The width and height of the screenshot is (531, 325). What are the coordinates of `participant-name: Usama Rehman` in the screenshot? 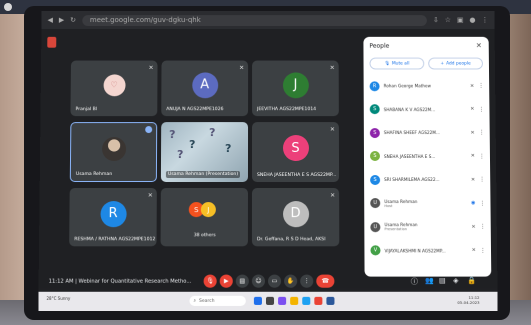 It's located at (94, 174).